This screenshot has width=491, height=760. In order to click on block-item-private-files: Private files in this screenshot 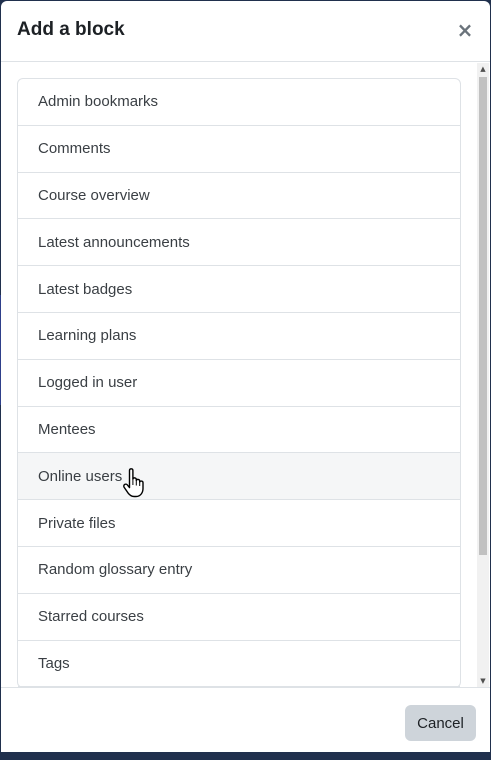, I will do `click(239, 523)`.